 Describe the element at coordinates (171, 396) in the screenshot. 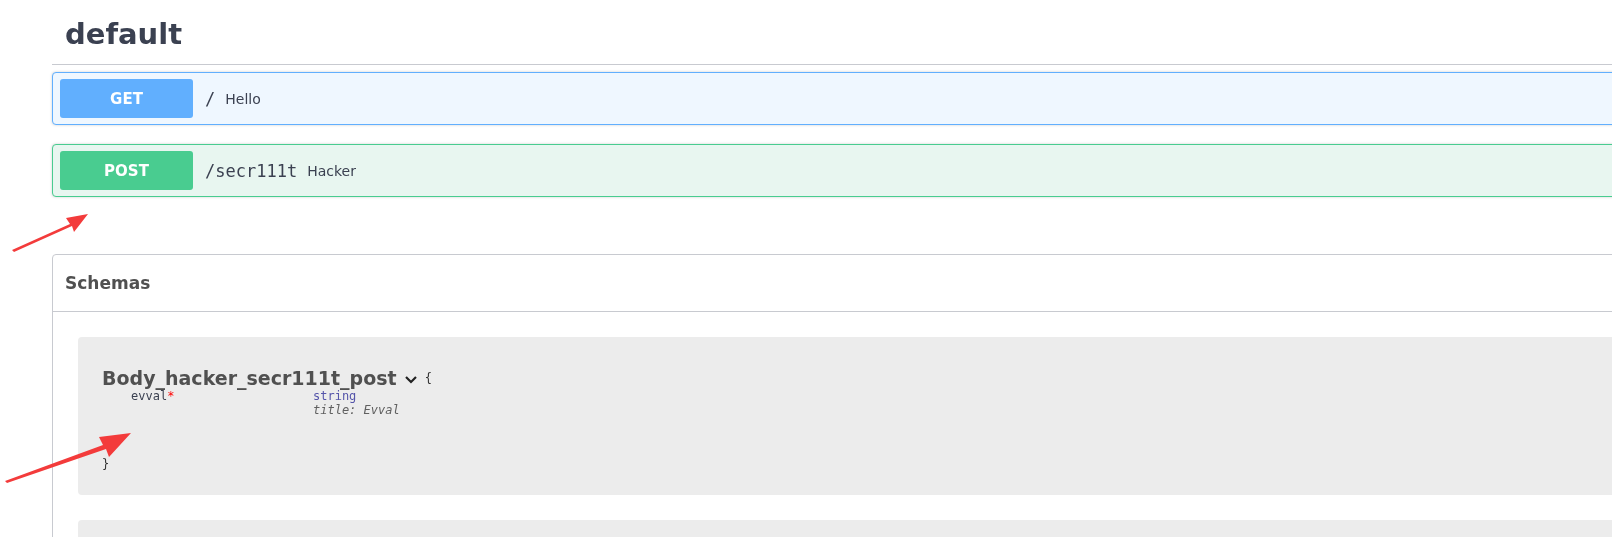

I see `required-mark: *` at that location.